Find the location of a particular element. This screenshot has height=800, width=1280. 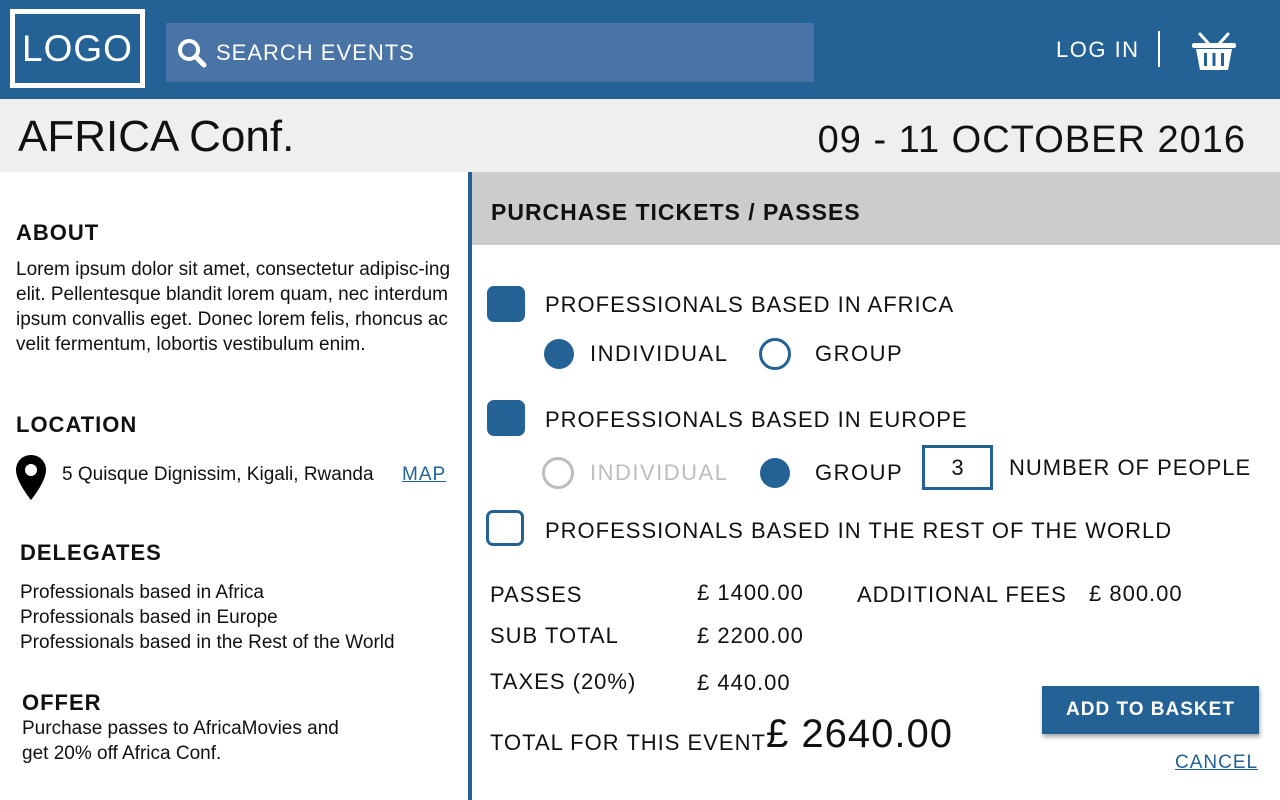

total-value: £ 2640.00 is located at coordinates (859, 734).